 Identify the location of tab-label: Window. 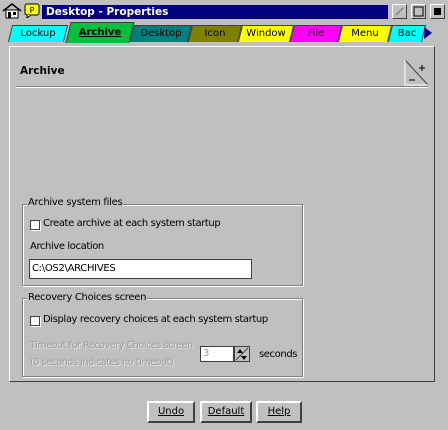
(266, 33).